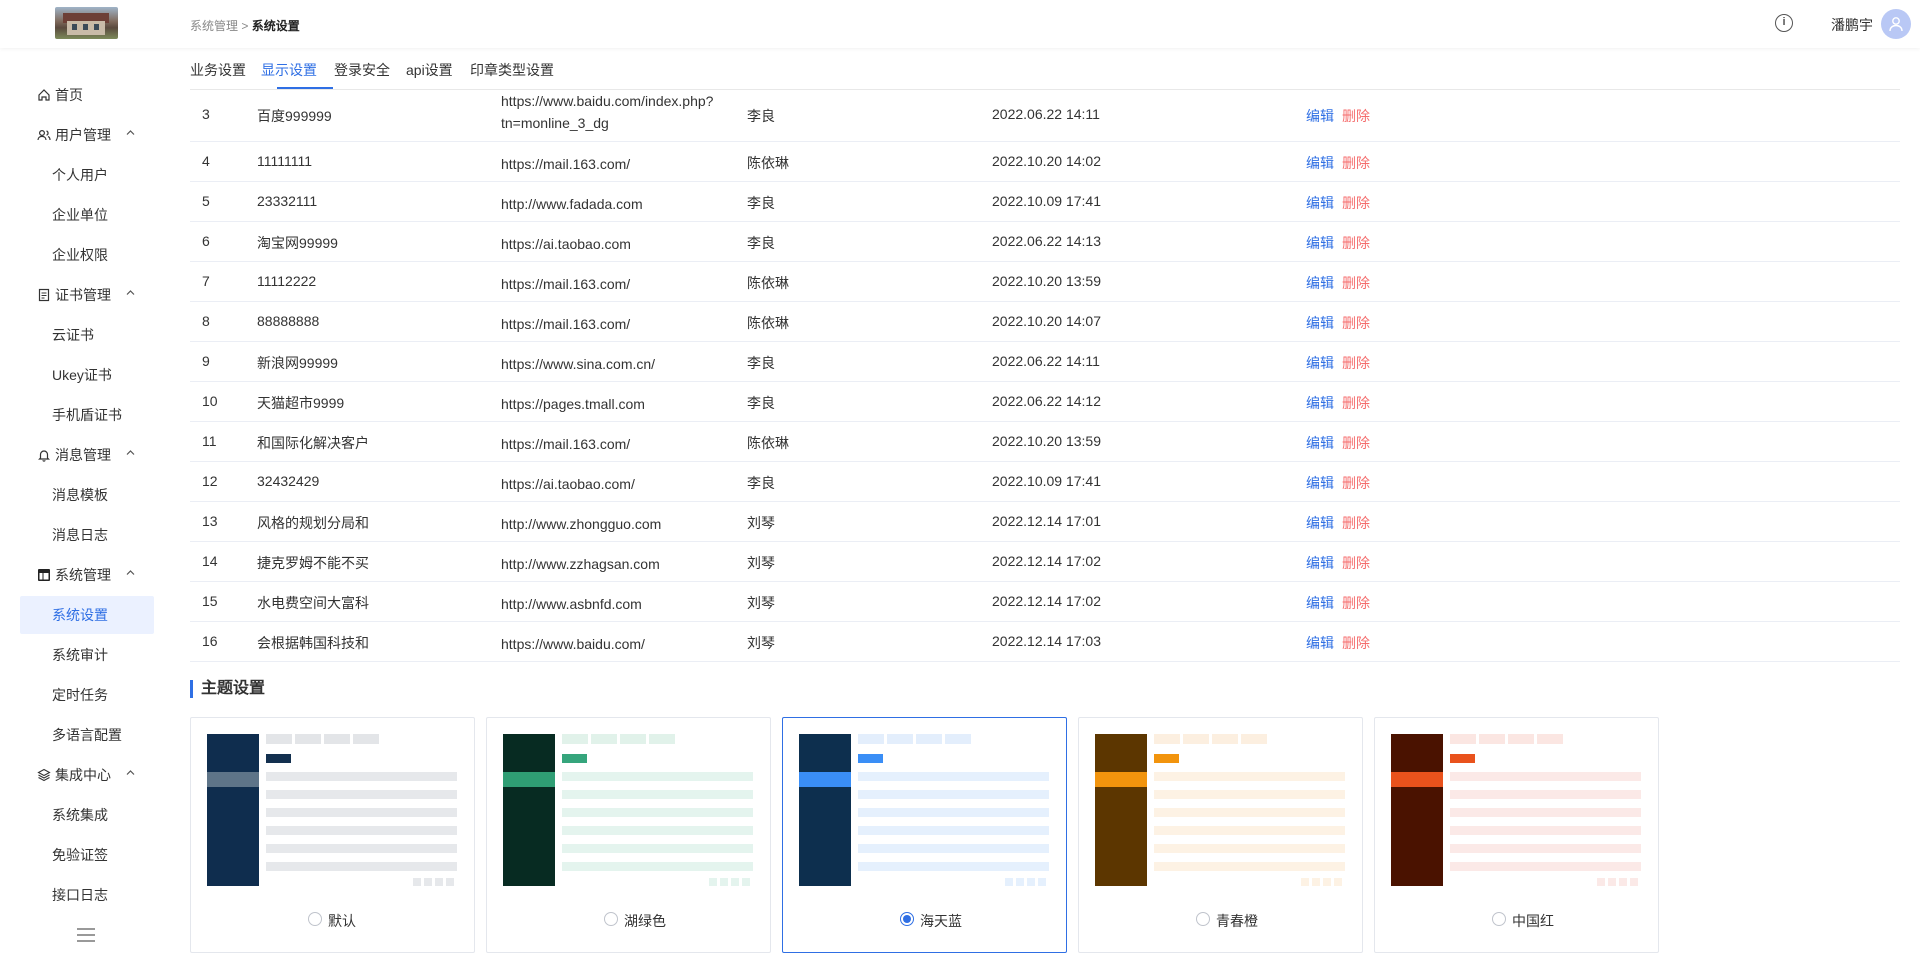 The height and width of the screenshot is (969, 1920). I want to click on sidebar-item-3: 企业单位, so click(87, 215).